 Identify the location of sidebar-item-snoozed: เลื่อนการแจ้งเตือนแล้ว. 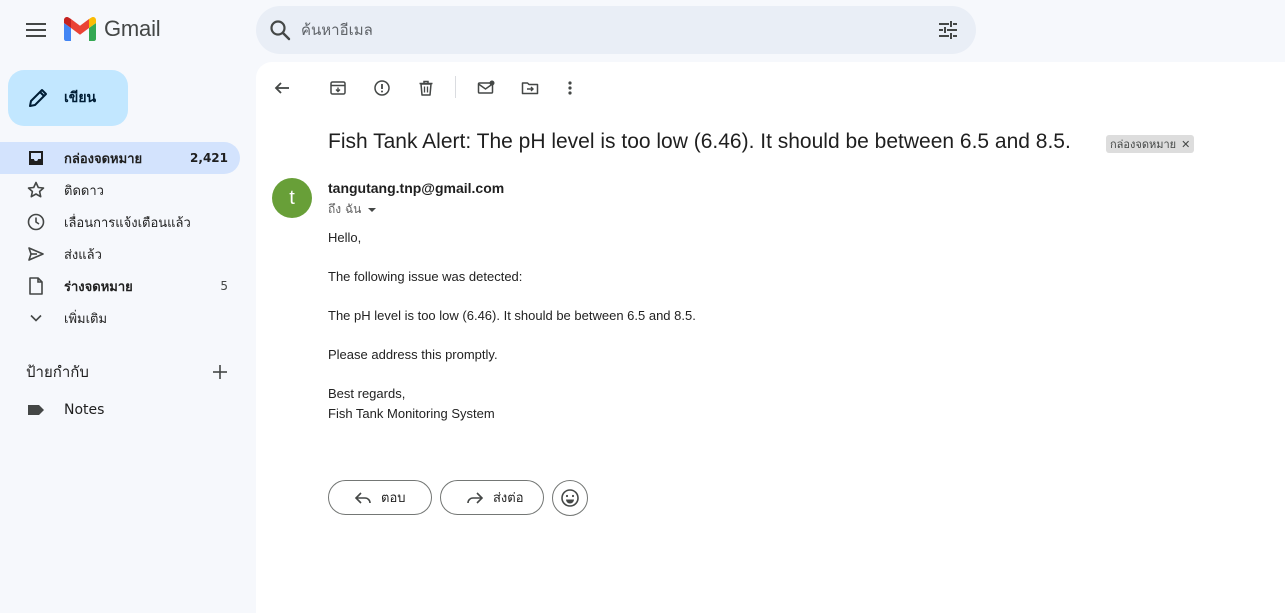
(120, 222).